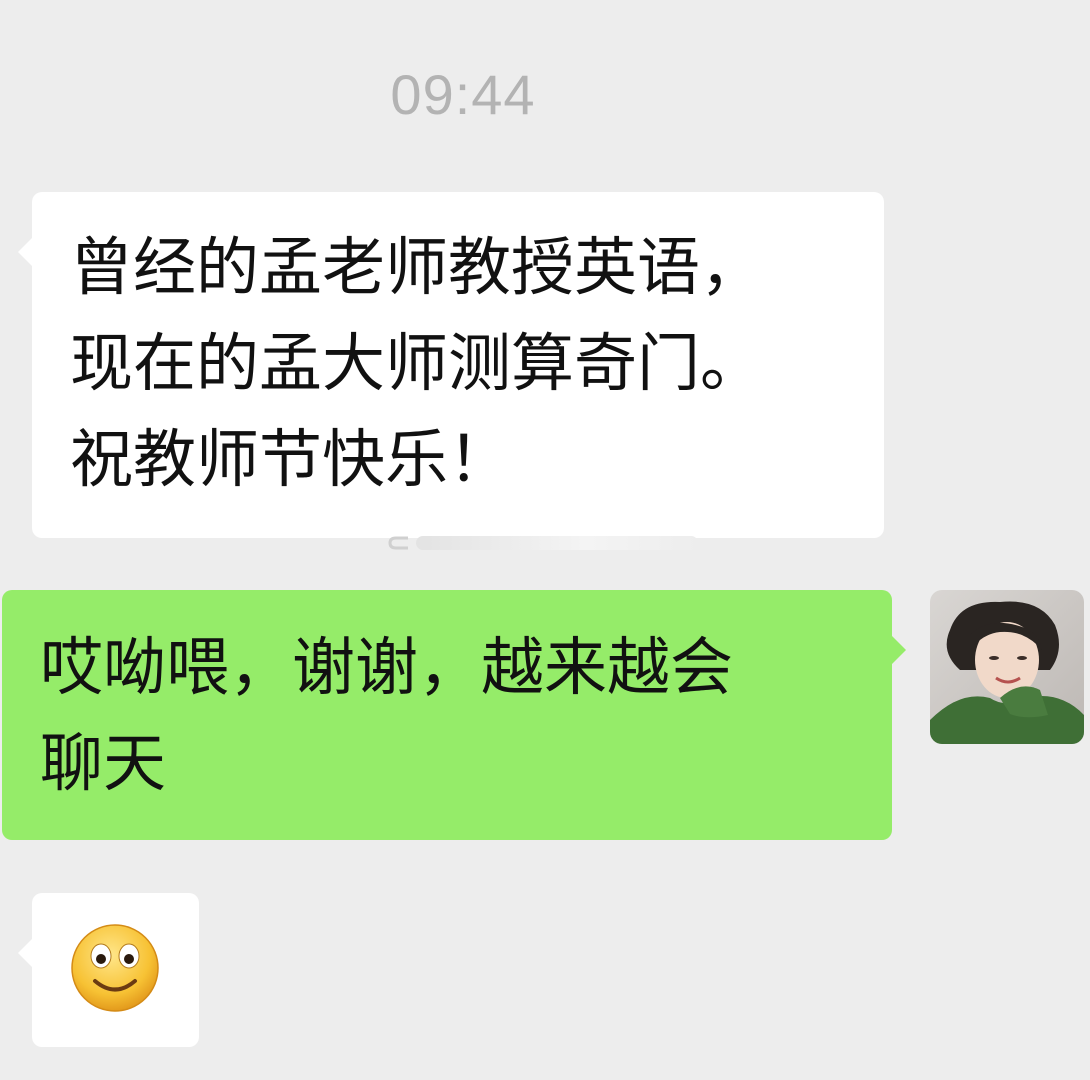 This screenshot has height=1080, width=1090. Describe the element at coordinates (290, 459) in the screenshot. I see `message-text-line: 祝教师节快乐！` at that location.